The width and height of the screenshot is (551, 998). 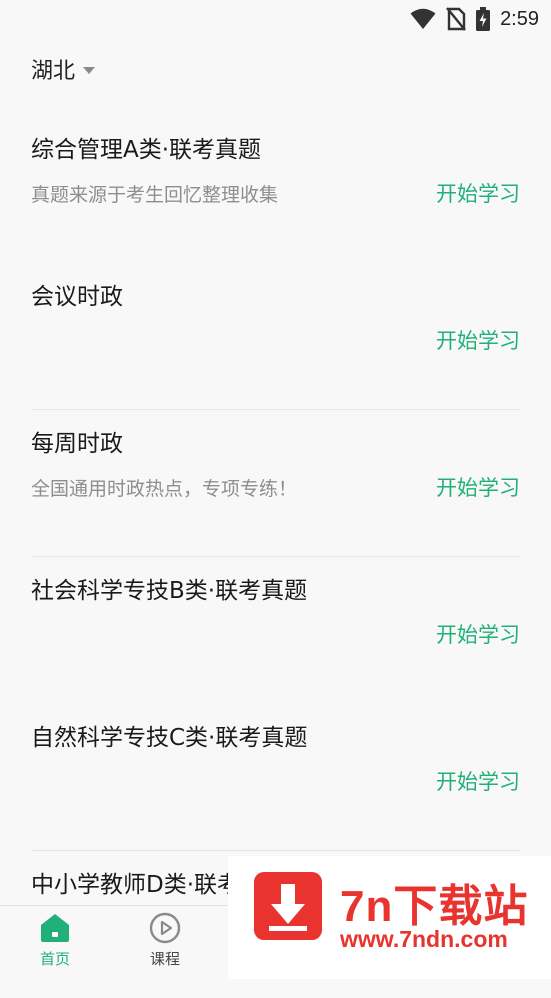 I want to click on wifi-icon, so click(x=423, y=18).